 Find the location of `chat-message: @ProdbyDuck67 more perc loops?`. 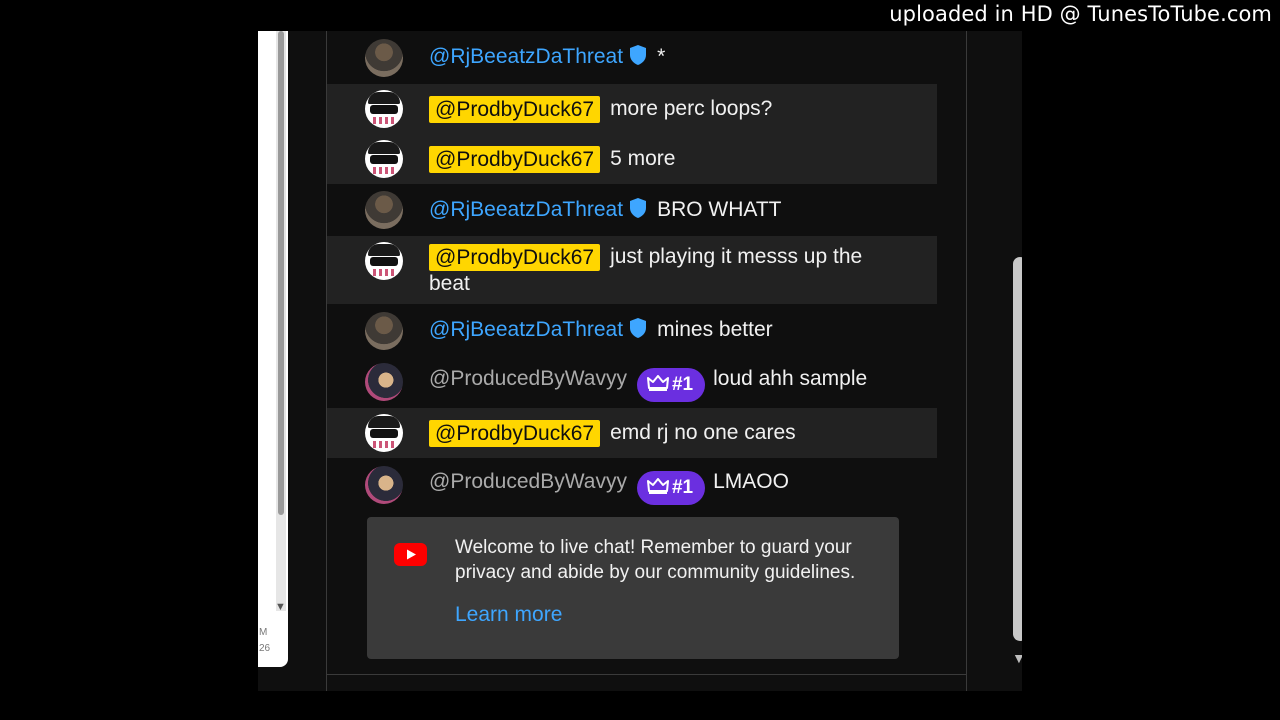

chat-message: @ProdbyDuck67 more perc loops? is located at coordinates (632, 109).